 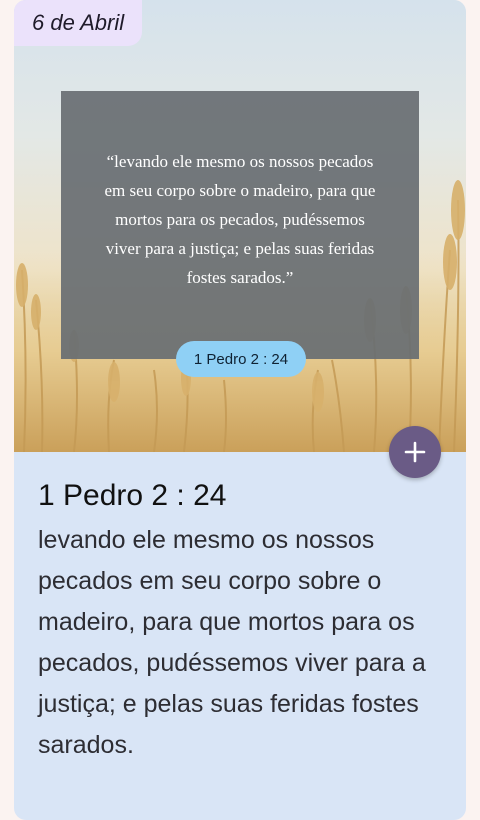 What do you see at coordinates (78, 23) in the screenshot?
I see `date-label: 6 de Abril` at bounding box center [78, 23].